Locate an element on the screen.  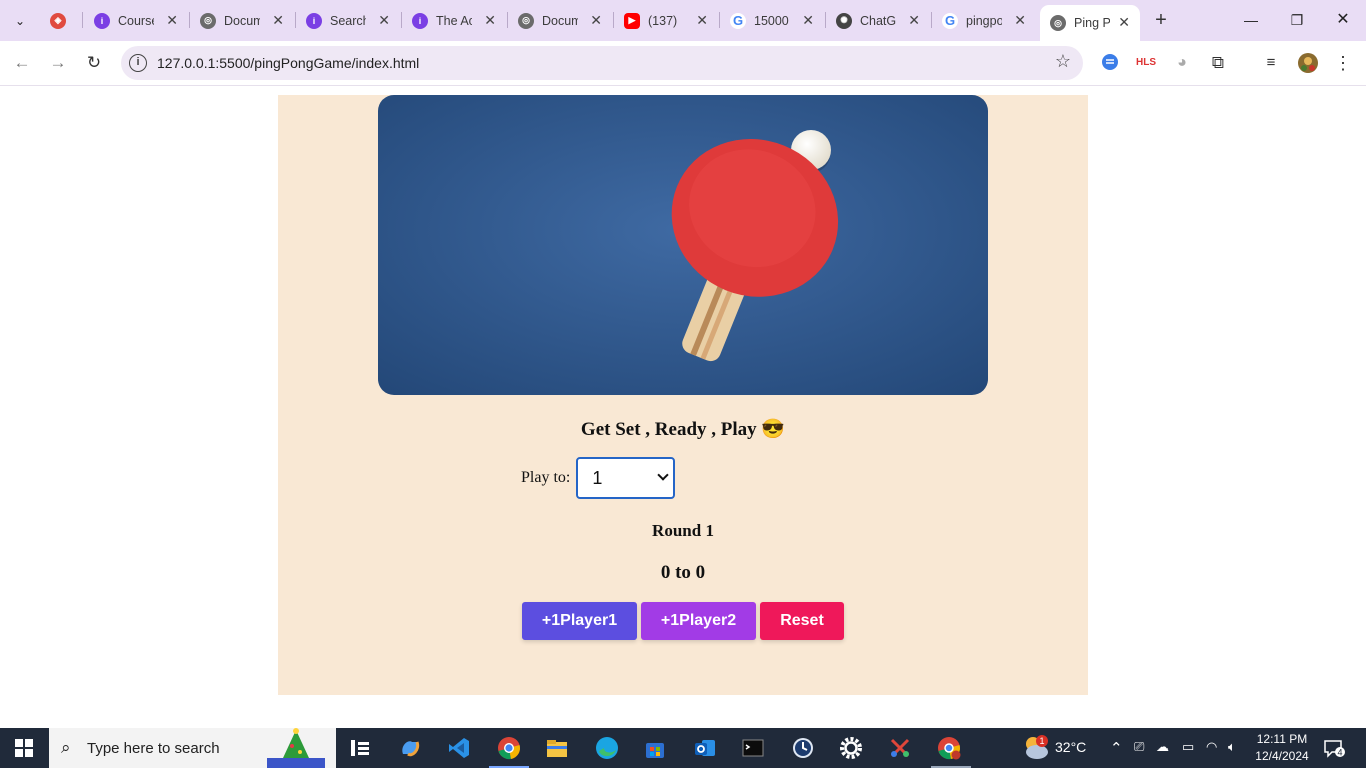
snip-tool-icon is located at coordinates (900, 748).